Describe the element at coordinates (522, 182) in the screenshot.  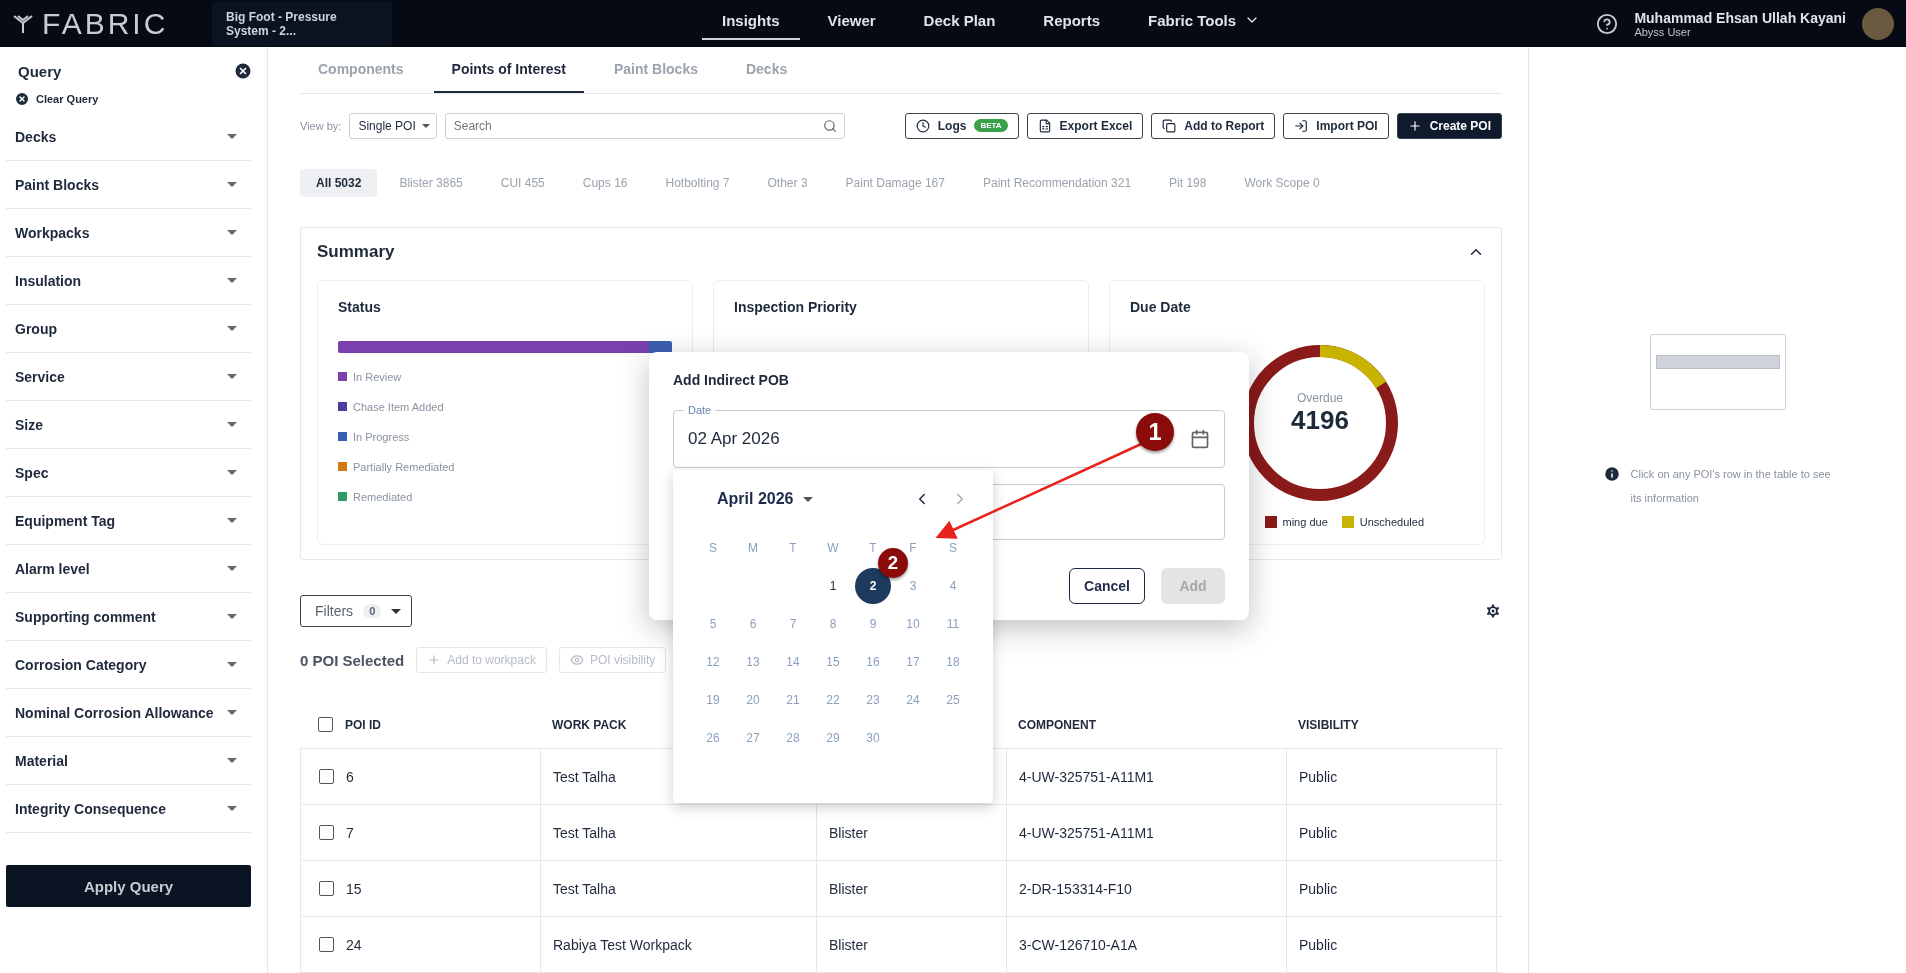
I see `category-tab: CUI 455` at that location.